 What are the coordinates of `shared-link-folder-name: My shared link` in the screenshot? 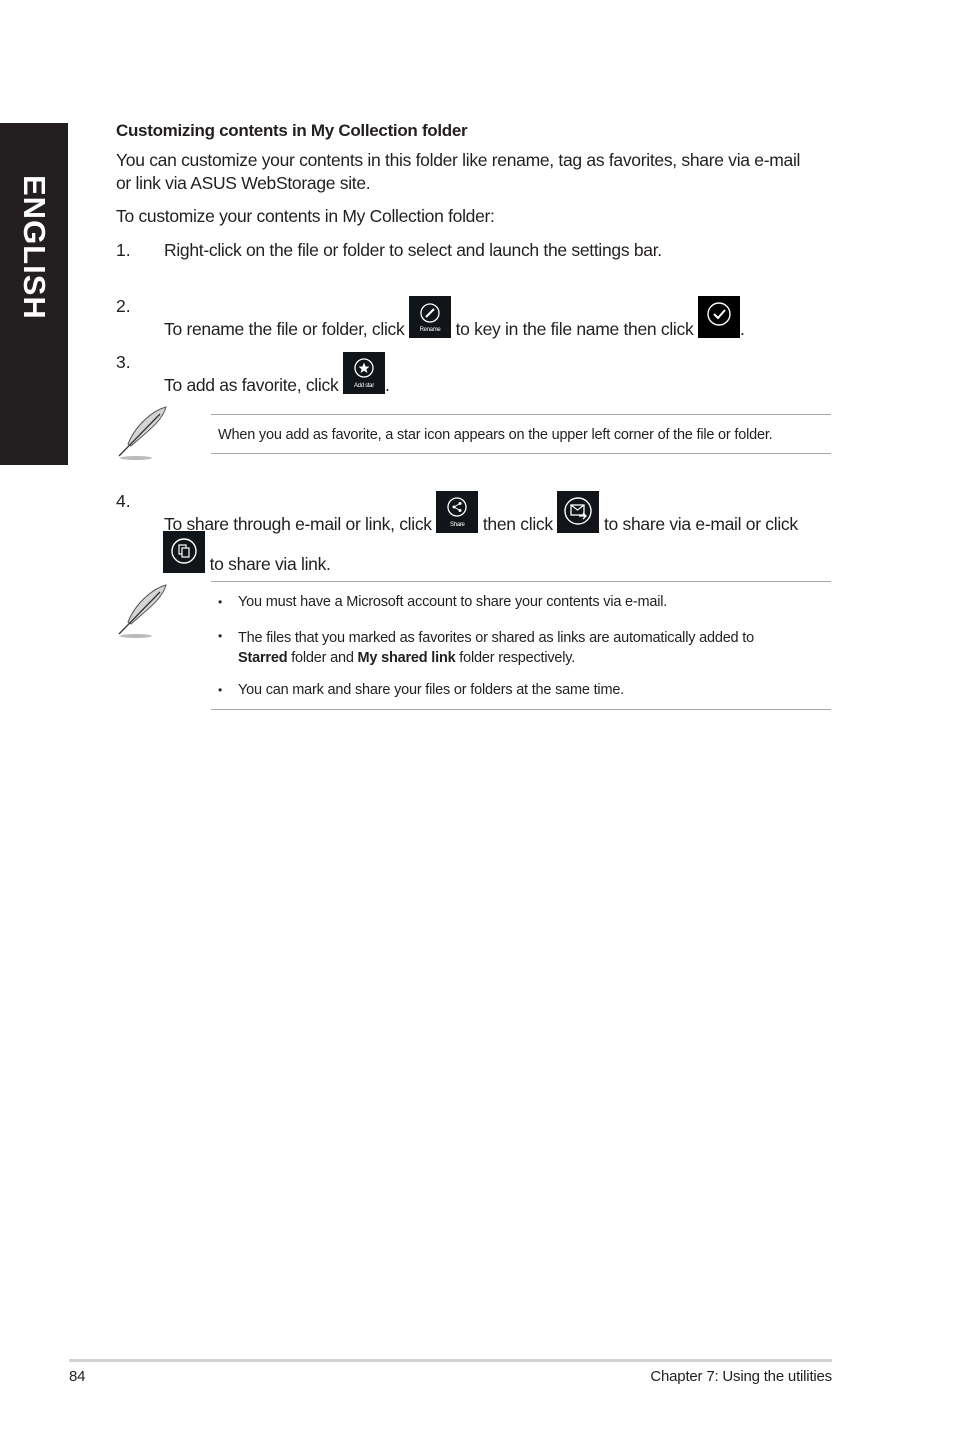 It's located at (406, 658).